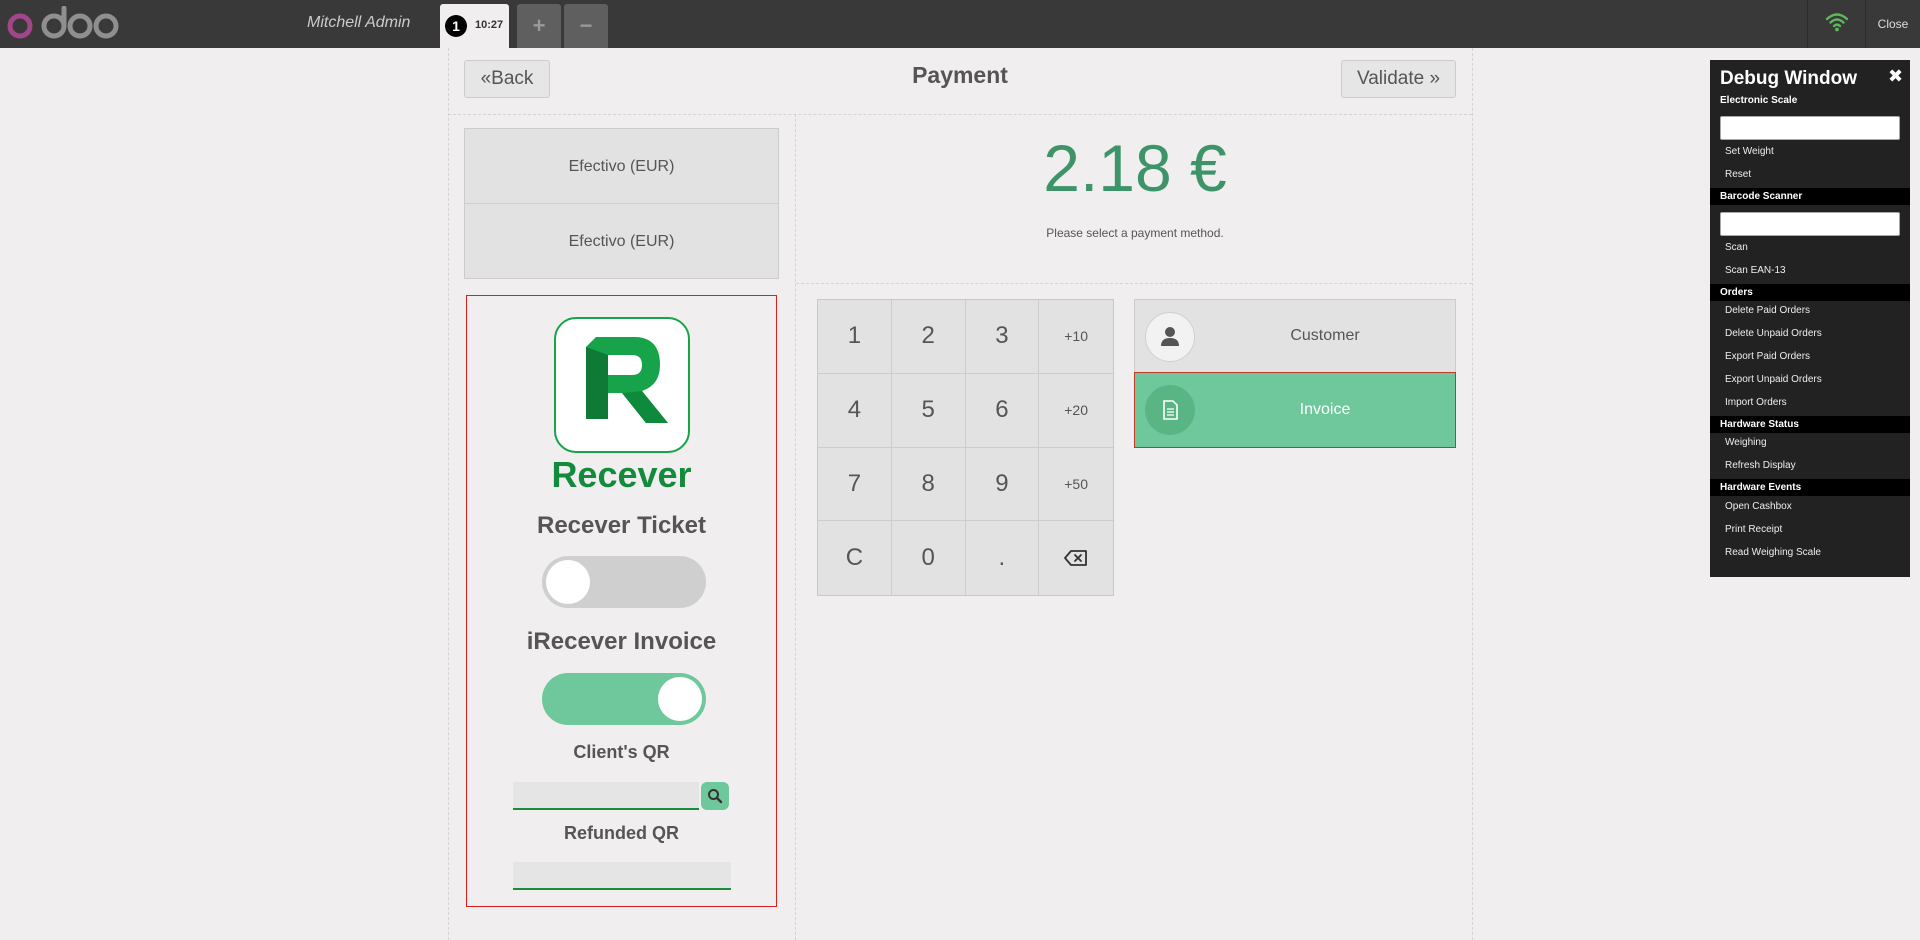 The height and width of the screenshot is (940, 1920). I want to click on recever-logo, so click(622, 385).